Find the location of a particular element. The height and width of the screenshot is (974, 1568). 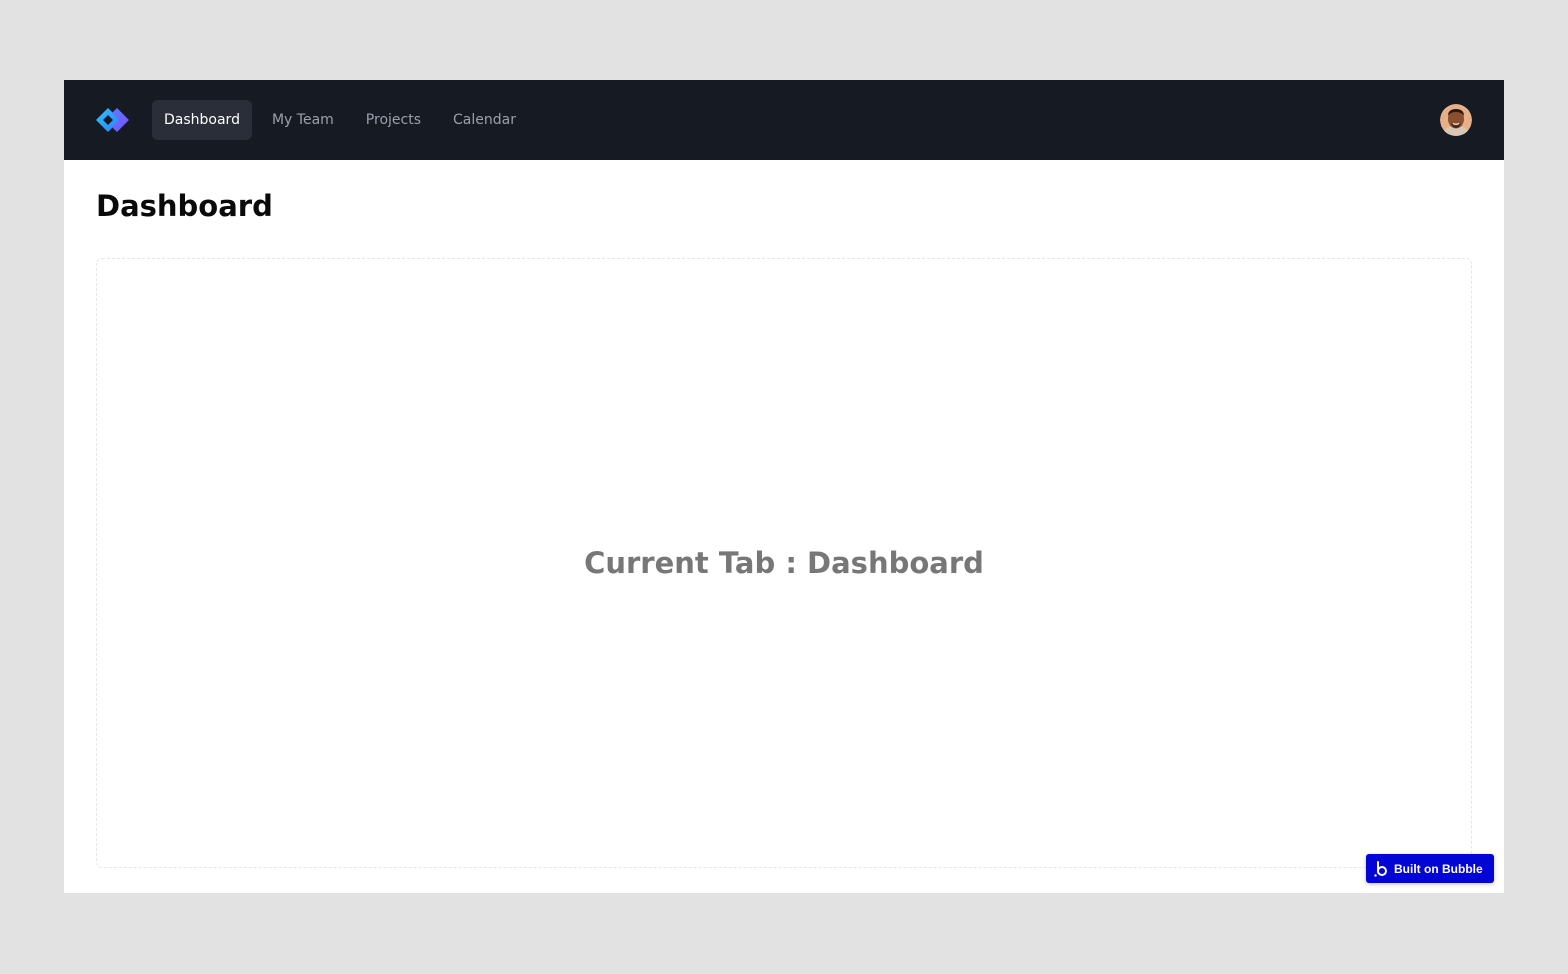

badge-label: Built on Bubble is located at coordinates (1438, 868).